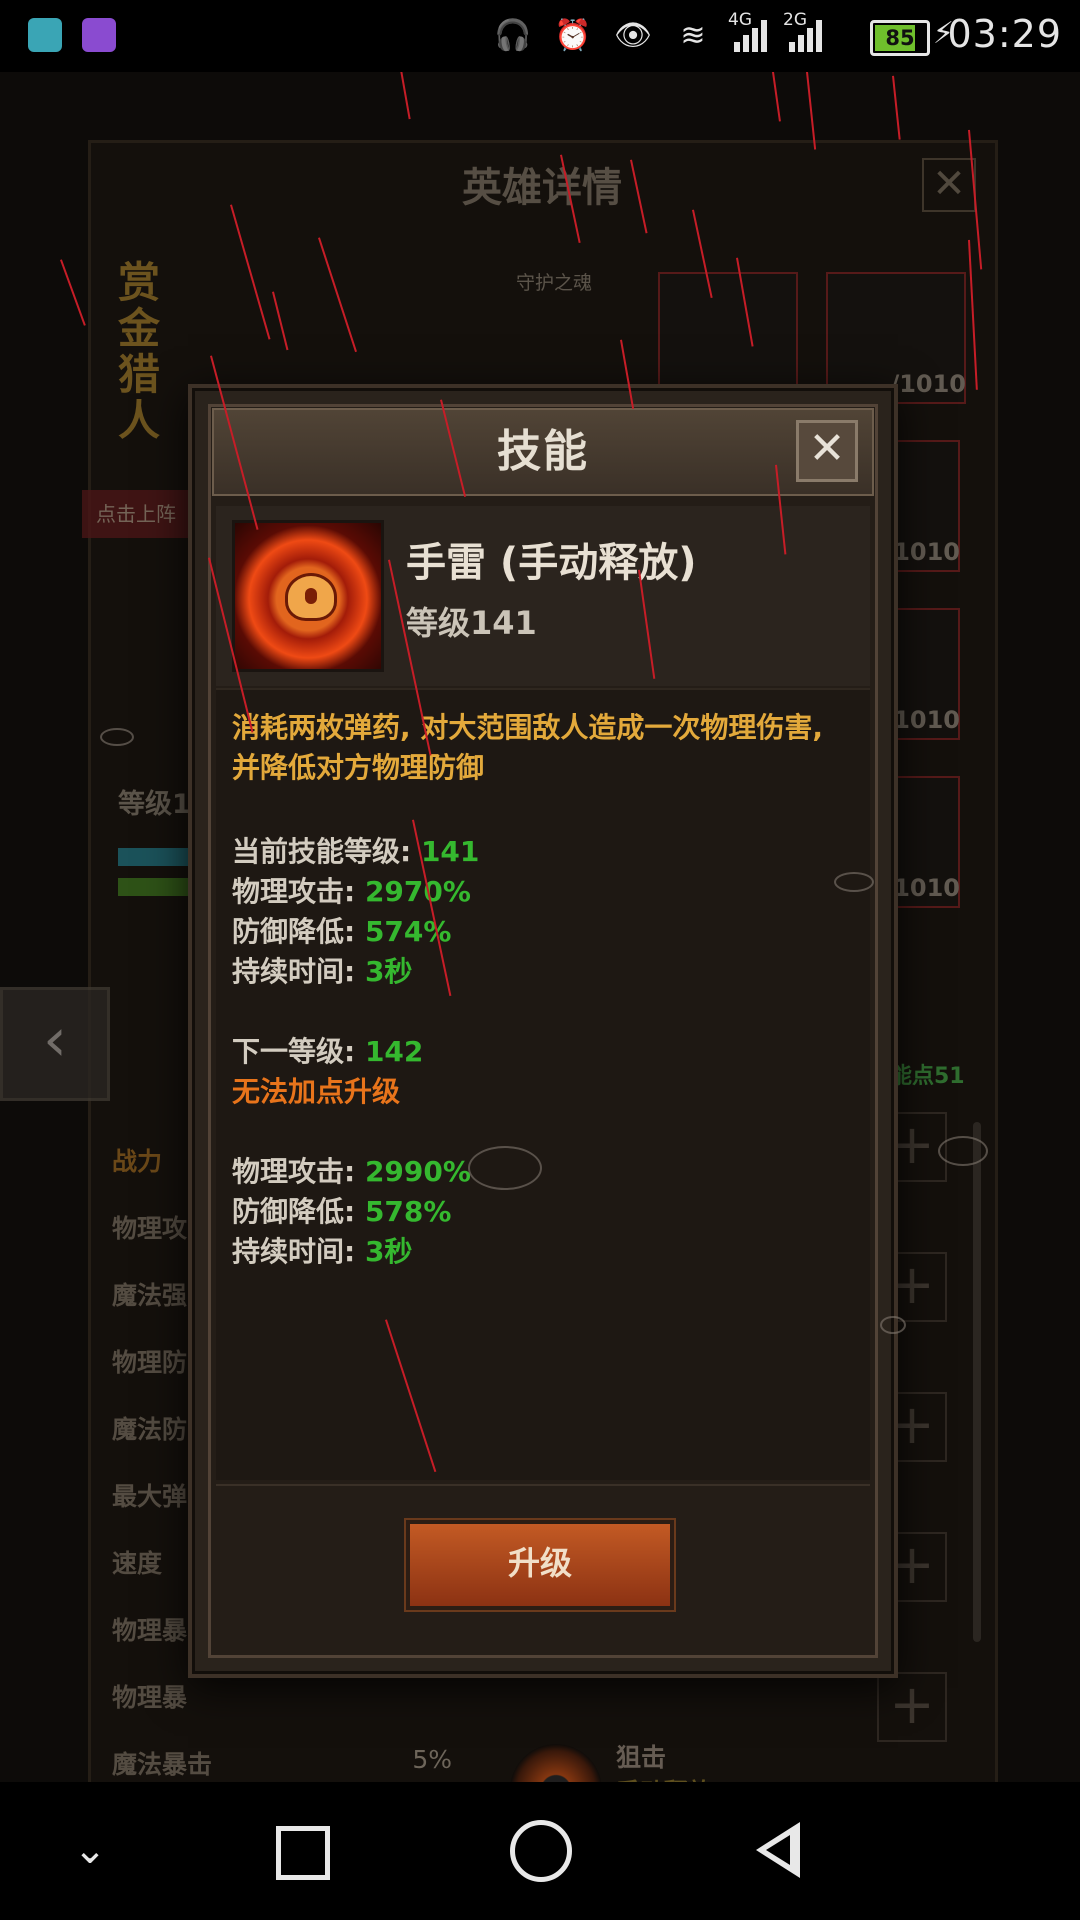 The image size is (1080, 1920). I want to click on battery-level: 85, so click(900, 38).